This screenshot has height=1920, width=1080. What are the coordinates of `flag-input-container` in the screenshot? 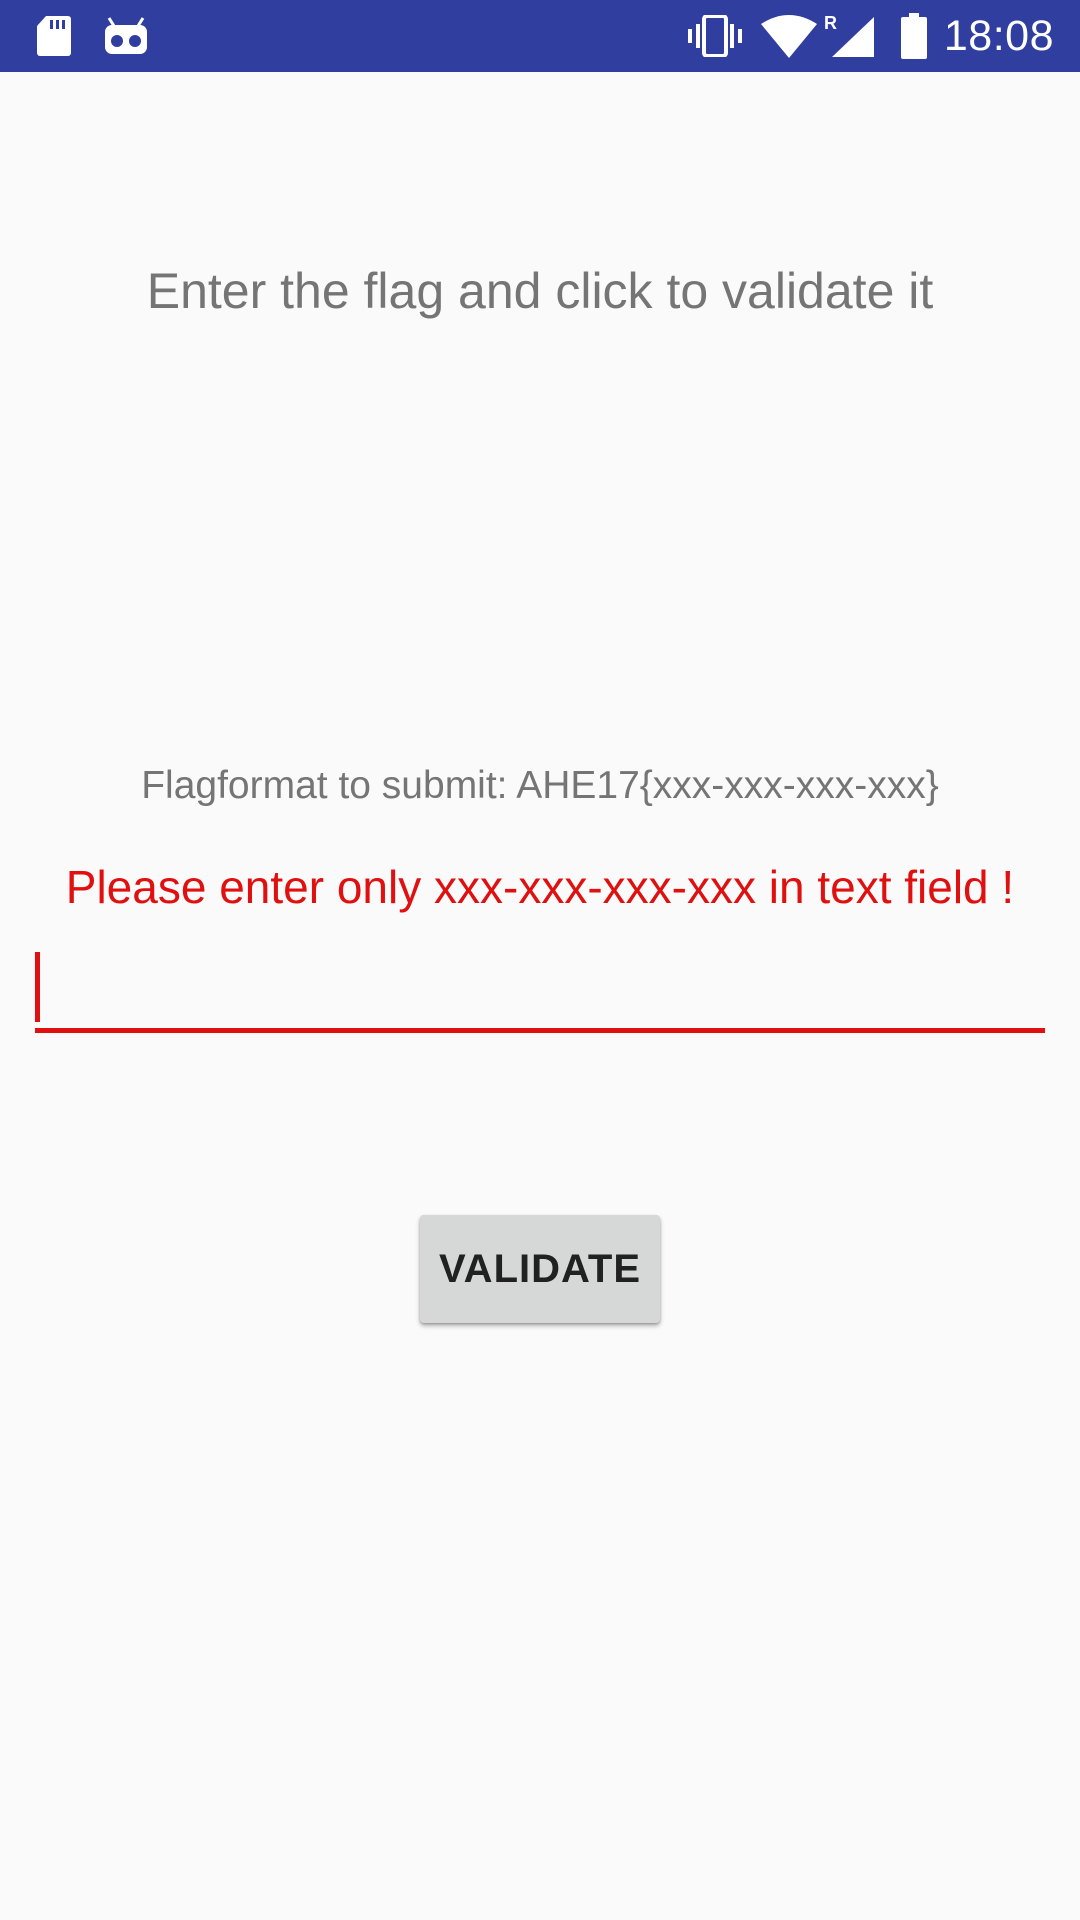 It's located at (540, 988).